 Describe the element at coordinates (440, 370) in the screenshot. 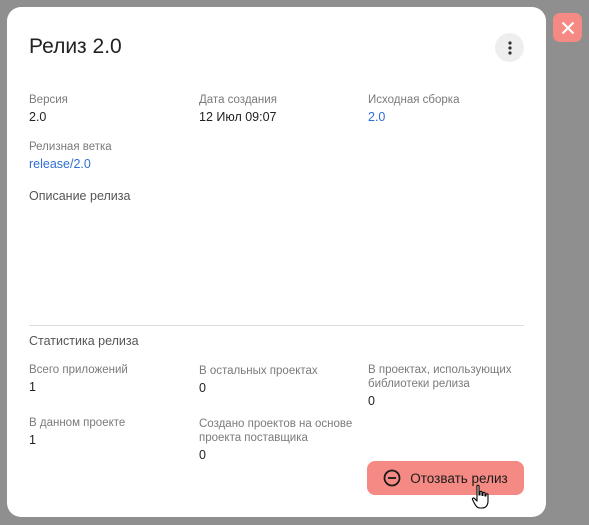

I see `stat-label-line1: В проектах, использующих` at that location.